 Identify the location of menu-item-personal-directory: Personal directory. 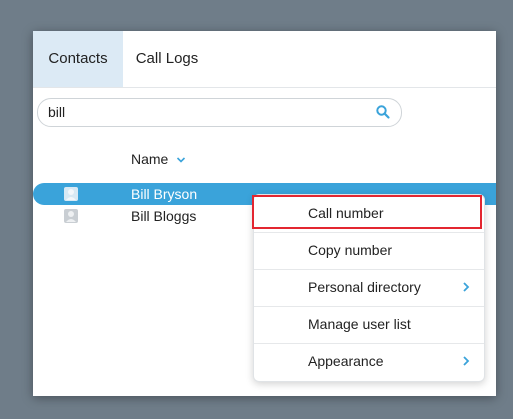
(369, 288).